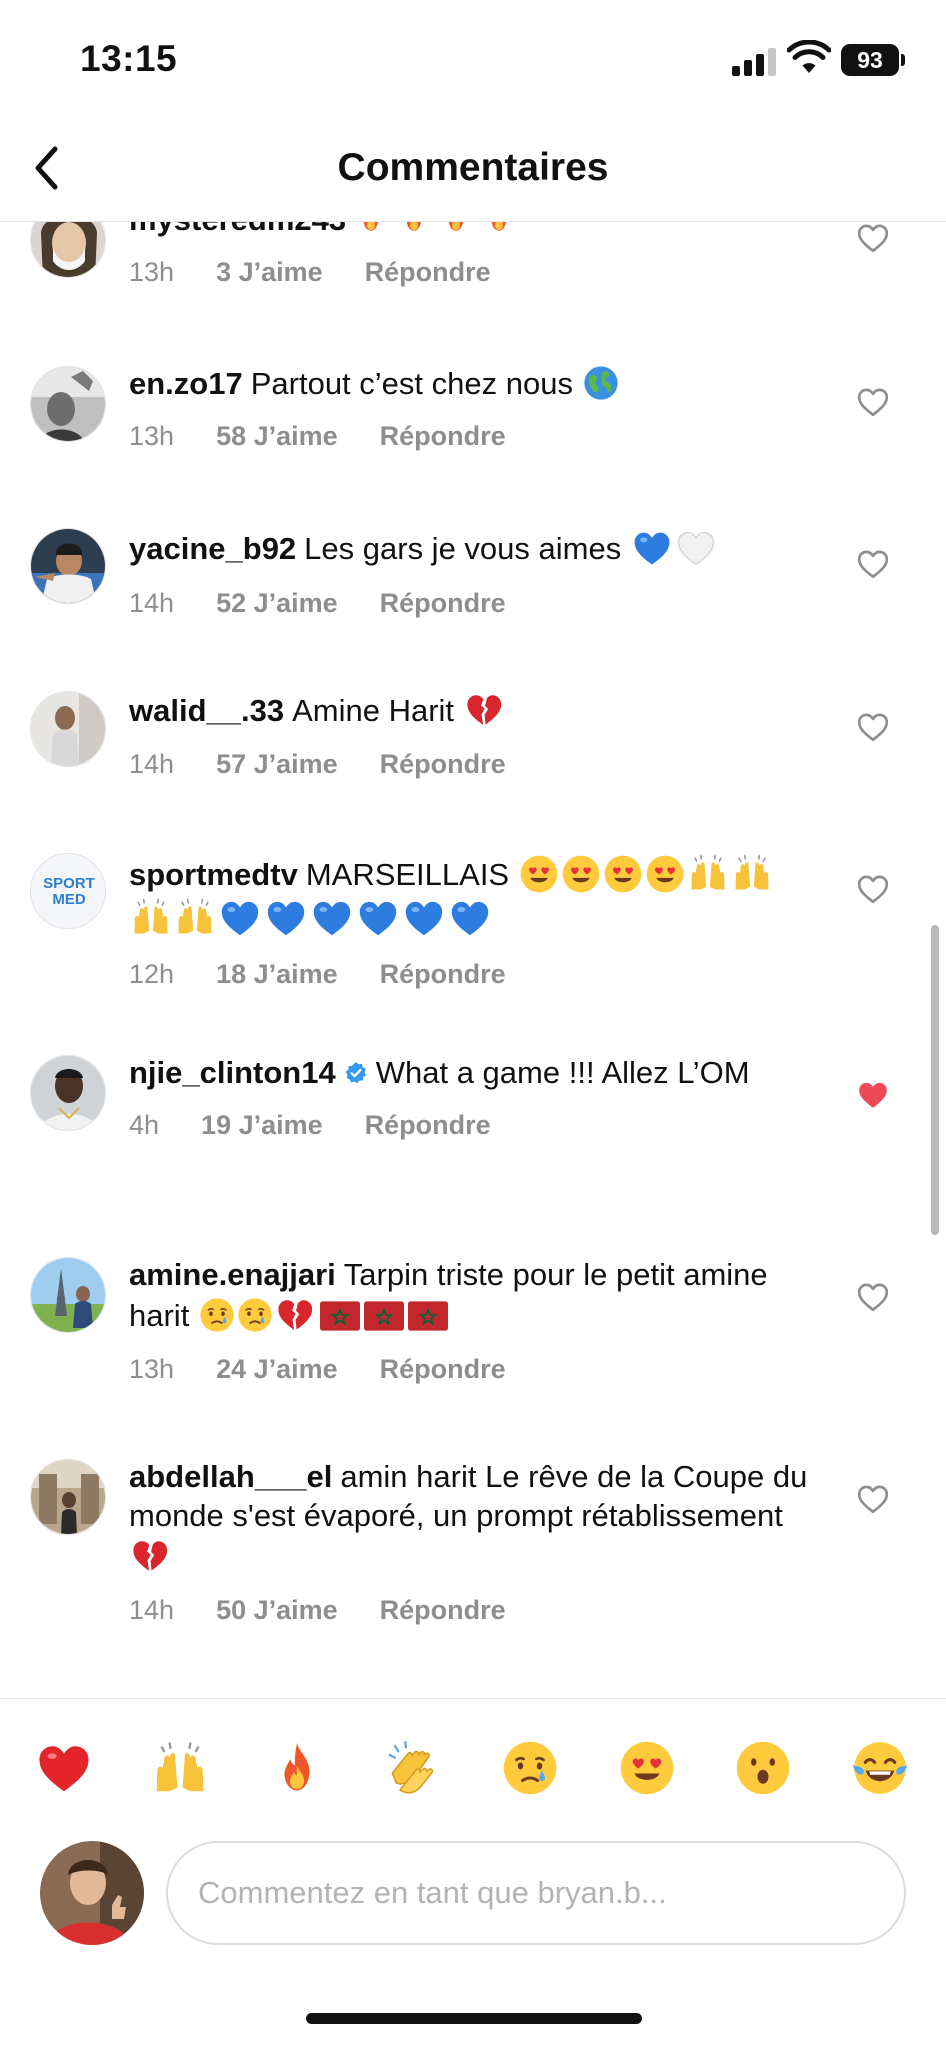  I want to click on reaction-tears-of-joy-button, so click(880, 1768).